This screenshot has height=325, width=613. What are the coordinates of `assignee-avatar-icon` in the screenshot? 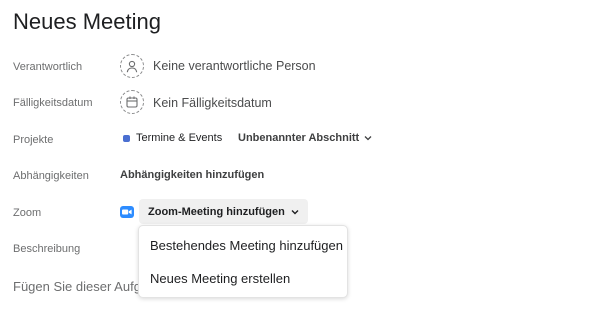 It's located at (132, 66).